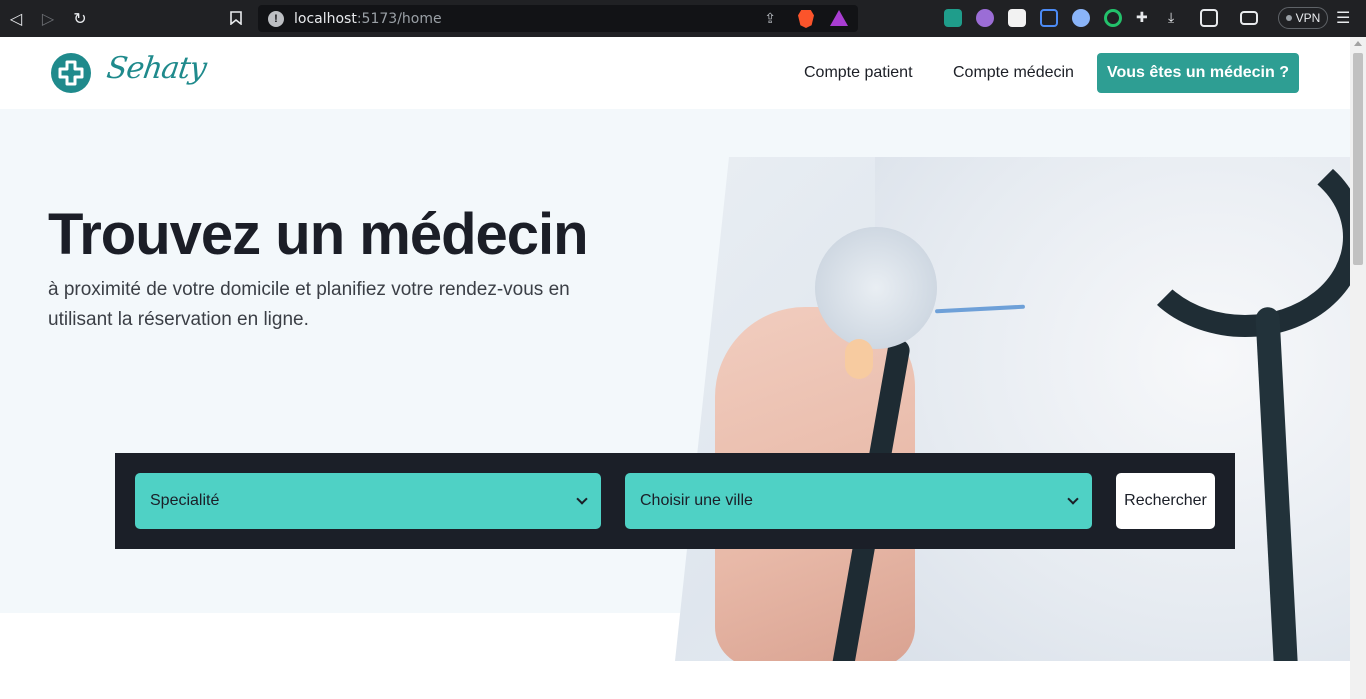  I want to click on scroll-up-icon, so click(1358, 43).